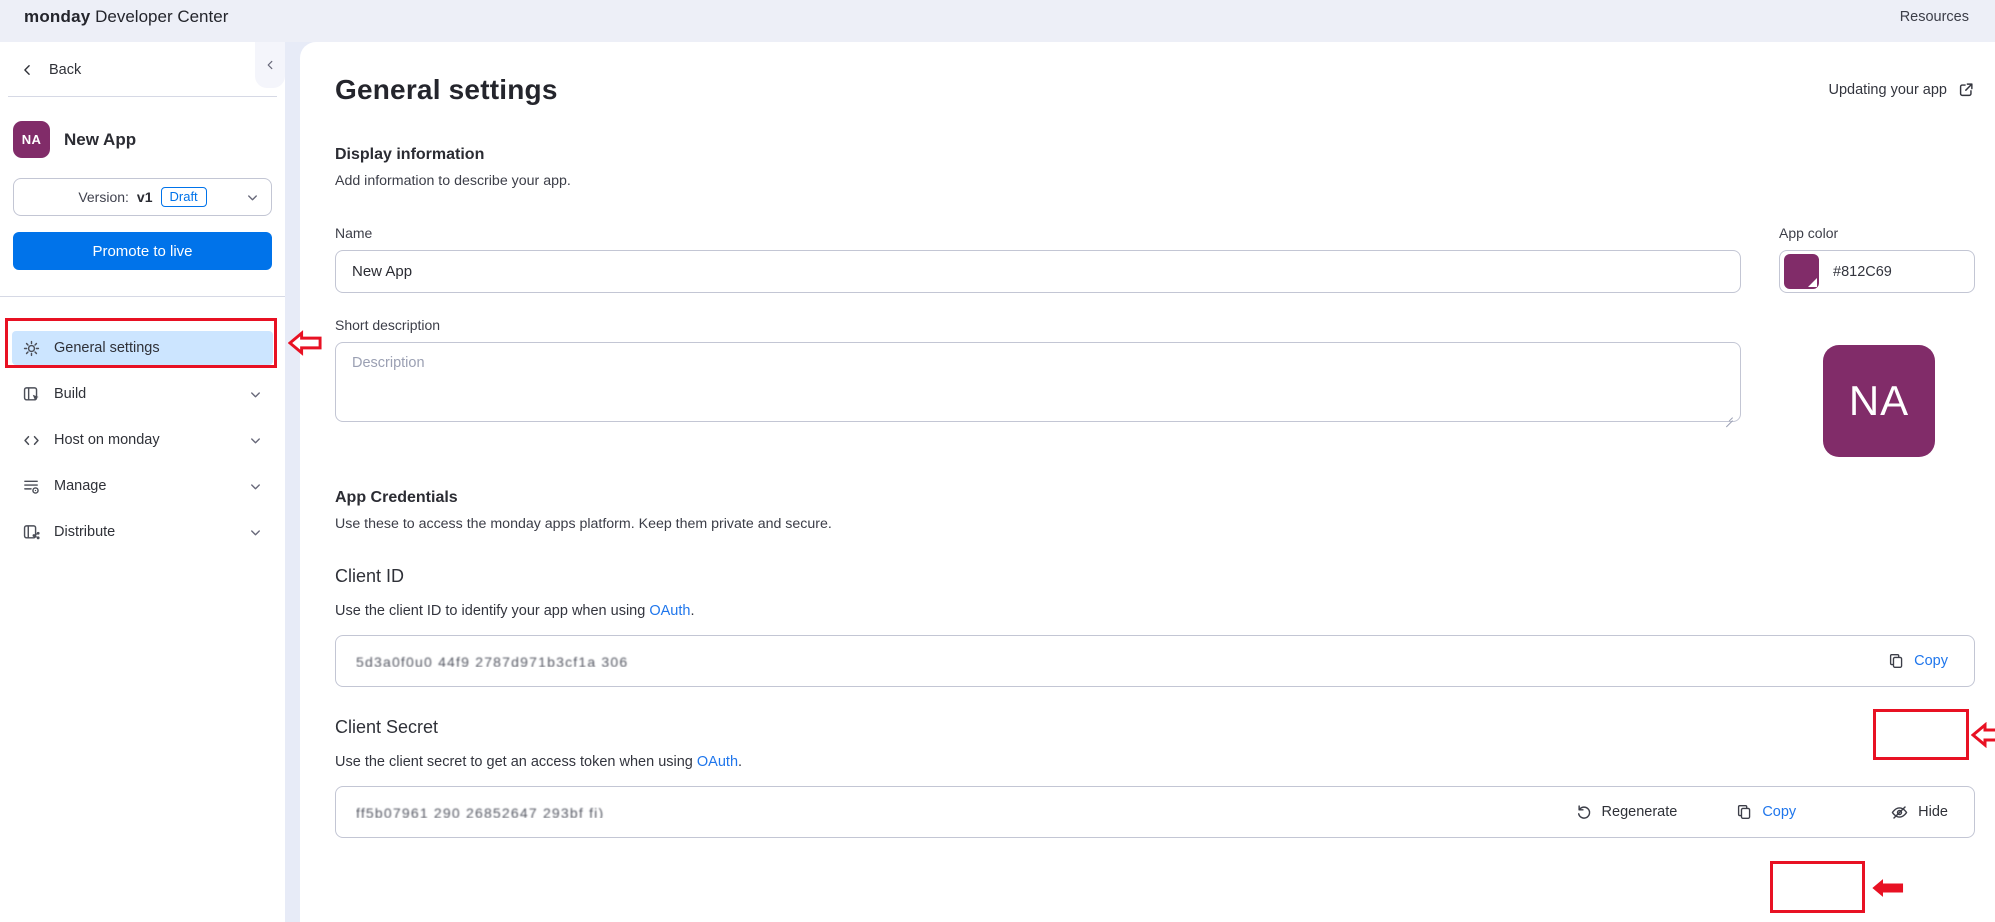 The height and width of the screenshot is (922, 1995). I want to click on sidebar-item-general-settings: General settings, so click(142, 348).